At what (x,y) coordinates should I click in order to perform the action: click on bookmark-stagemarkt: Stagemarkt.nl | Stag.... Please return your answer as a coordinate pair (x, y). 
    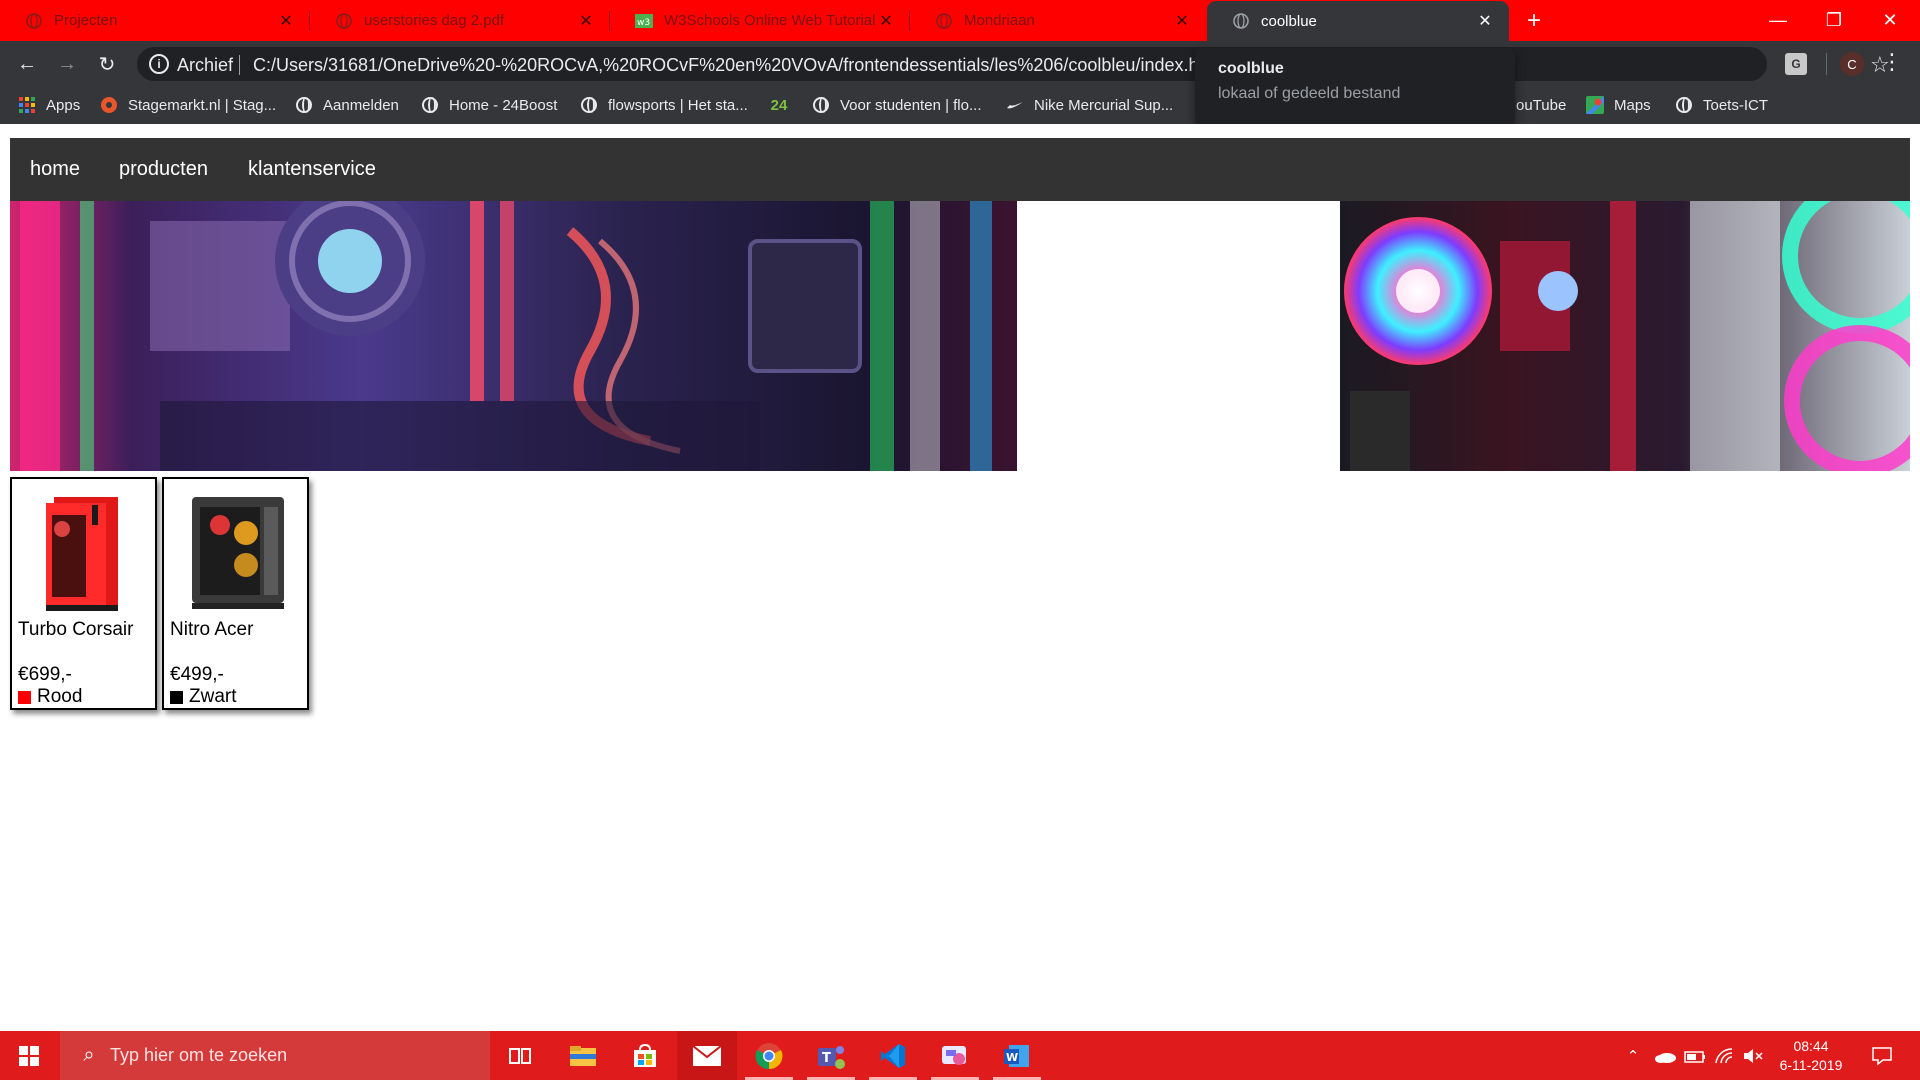
    Looking at the image, I should click on (188, 105).